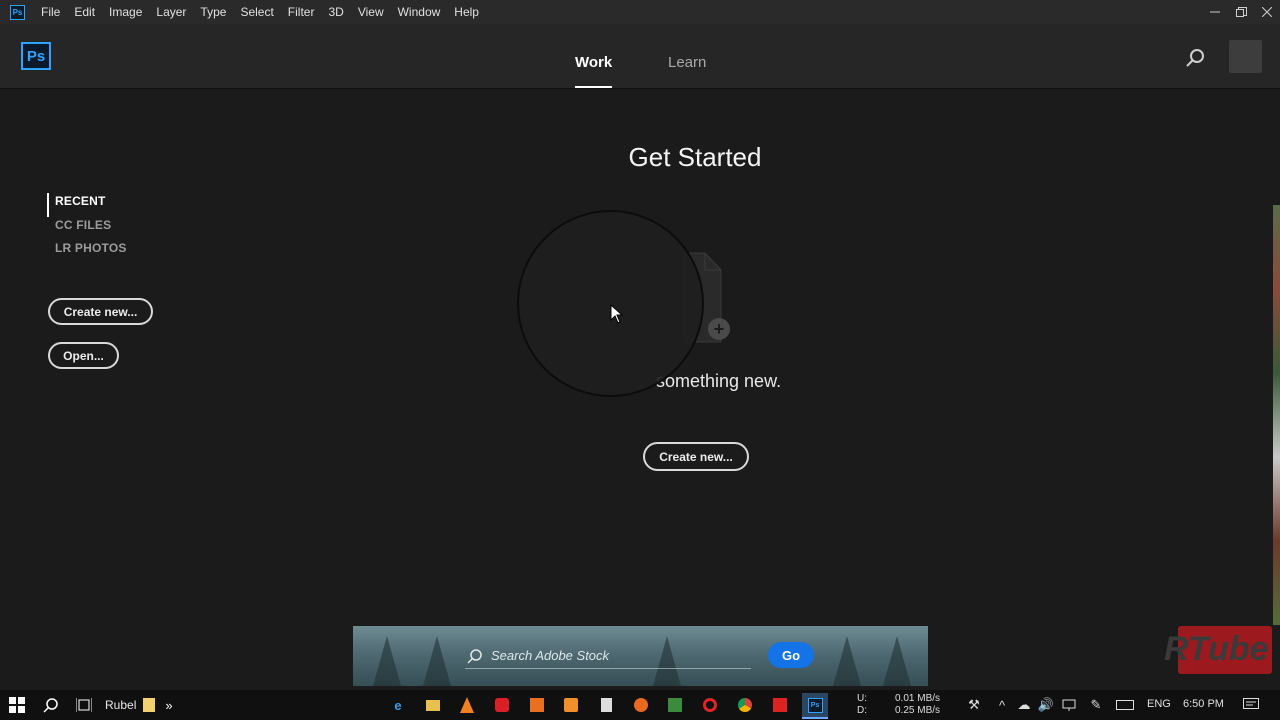  What do you see at coordinates (1159, 704) in the screenshot?
I see `language-indicator: ENG` at bounding box center [1159, 704].